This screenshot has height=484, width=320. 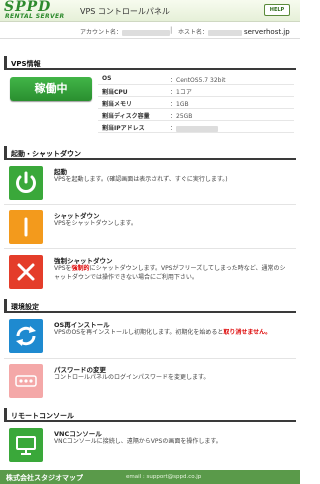 What do you see at coordinates (107, 78) in the screenshot?
I see `info-label: OS` at bounding box center [107, 78].